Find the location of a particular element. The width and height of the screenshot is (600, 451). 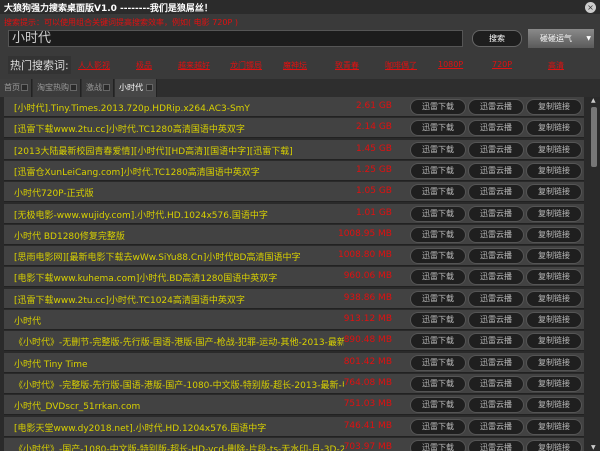

scroll-down-icon: ▼ is located at coordinates (593, 447).